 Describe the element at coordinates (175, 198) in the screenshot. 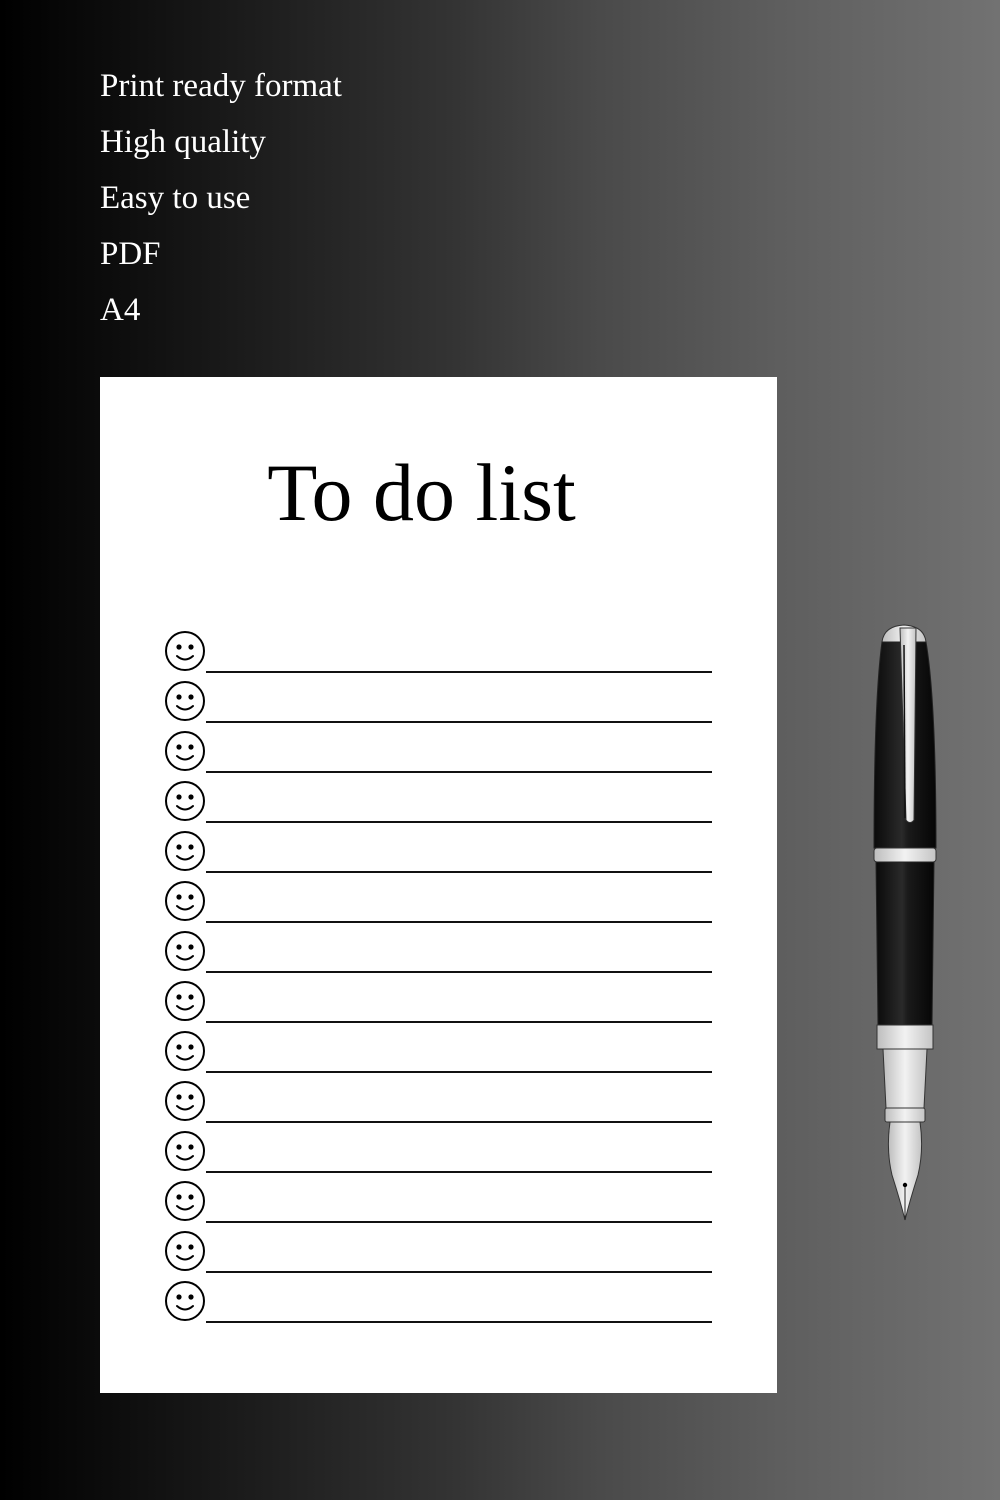

I see `feature-item: Easy to use` at that location.